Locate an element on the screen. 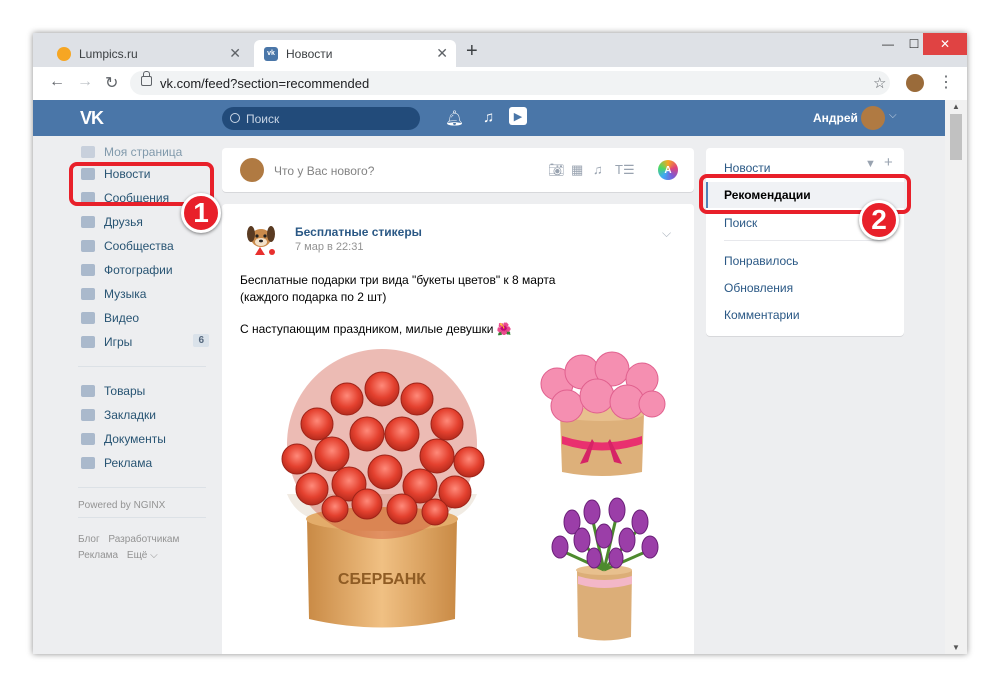 The height and width of the screenshot is (689, 1000). menu-label: Закладки is located at coordinates (130, 415).